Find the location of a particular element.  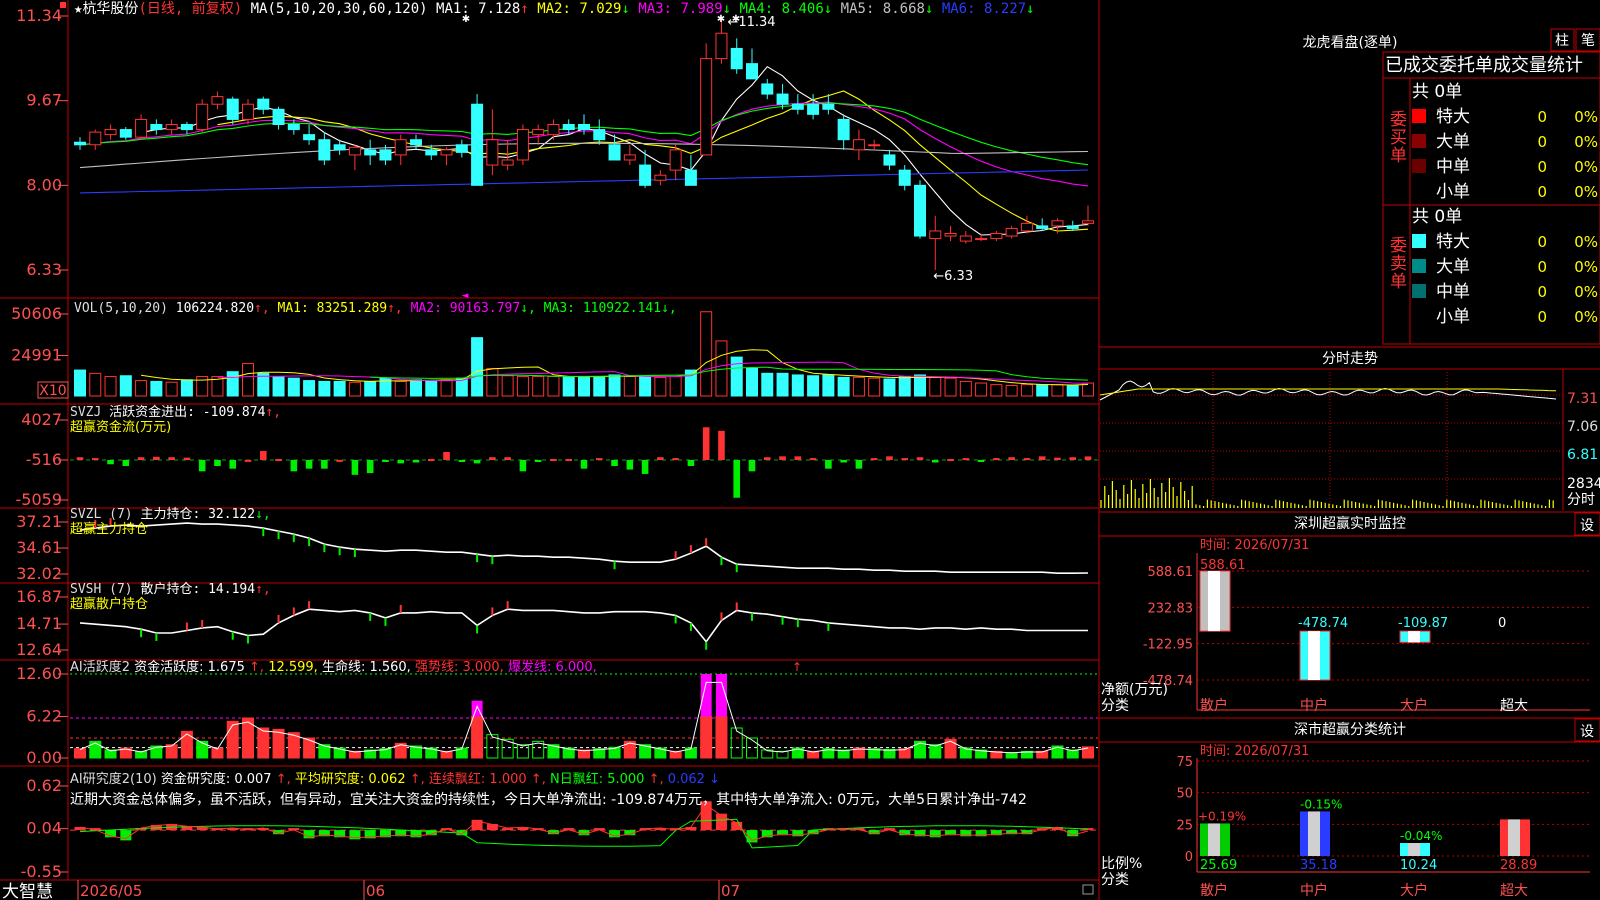

ma-value: 8.668 is located at coordinates (899, 9).